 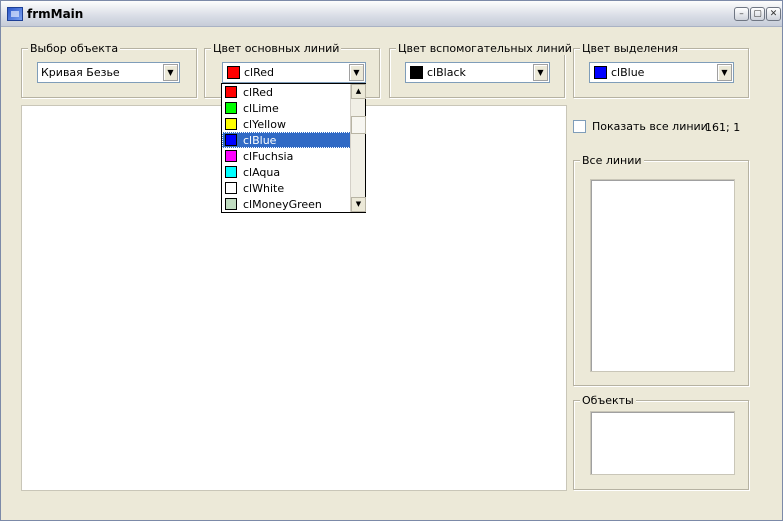 What do you see at coordinates (477, 72) in the screenshot?
I see `aux-line-color-combo: clBlack ▼` at bounding box center [477, 72].